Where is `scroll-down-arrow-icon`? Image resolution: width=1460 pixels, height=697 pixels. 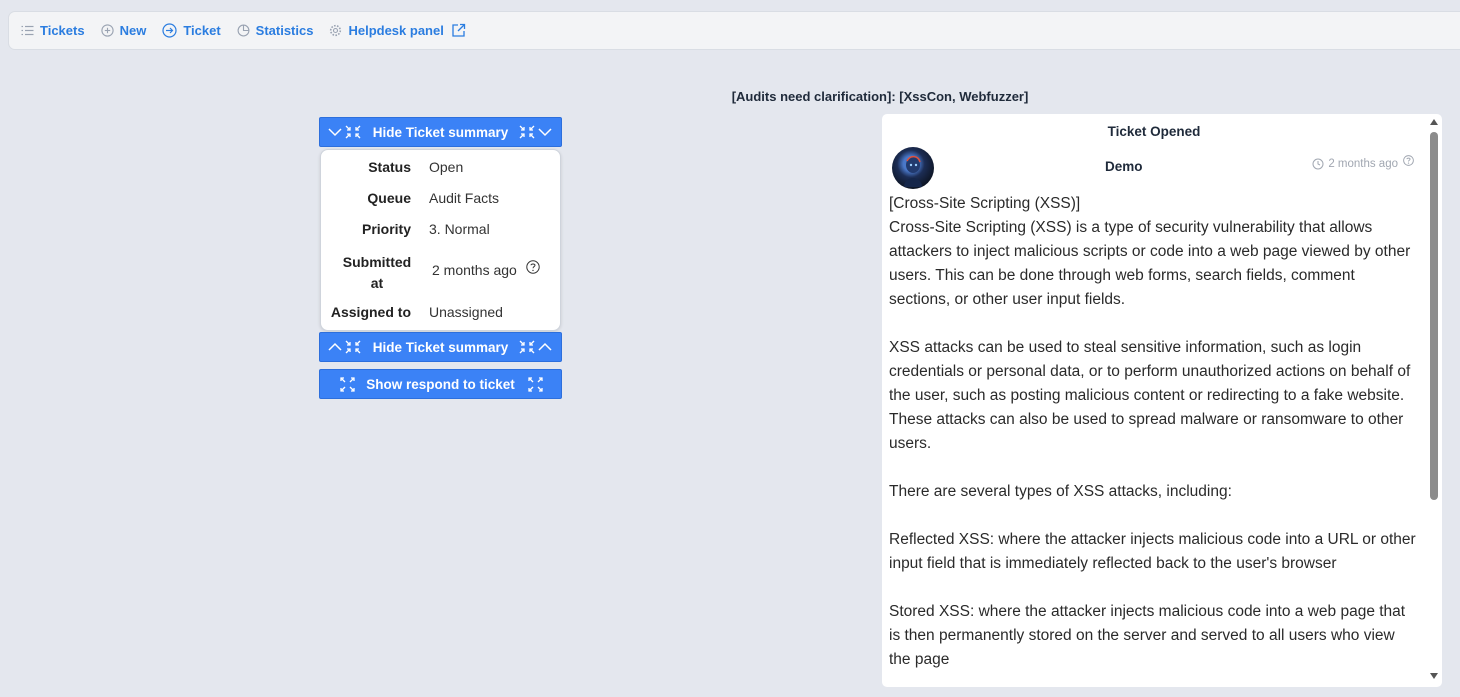
scroll-down-arrow-icon is located at coordinates (1434, 676).